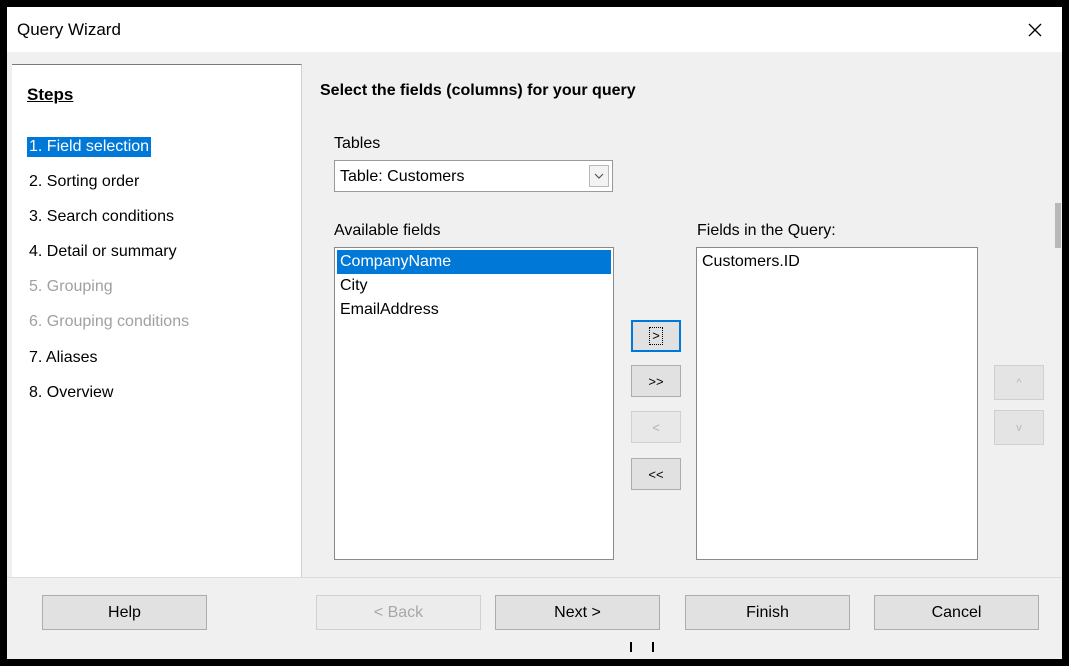 Image resolution: width=1069 pixels, height=666 pixels. What do you see at coordinates (84, 182) in the screenshot?
I see `step-sorting-order: 2. Sorting order` at bounding box center [84, 182].